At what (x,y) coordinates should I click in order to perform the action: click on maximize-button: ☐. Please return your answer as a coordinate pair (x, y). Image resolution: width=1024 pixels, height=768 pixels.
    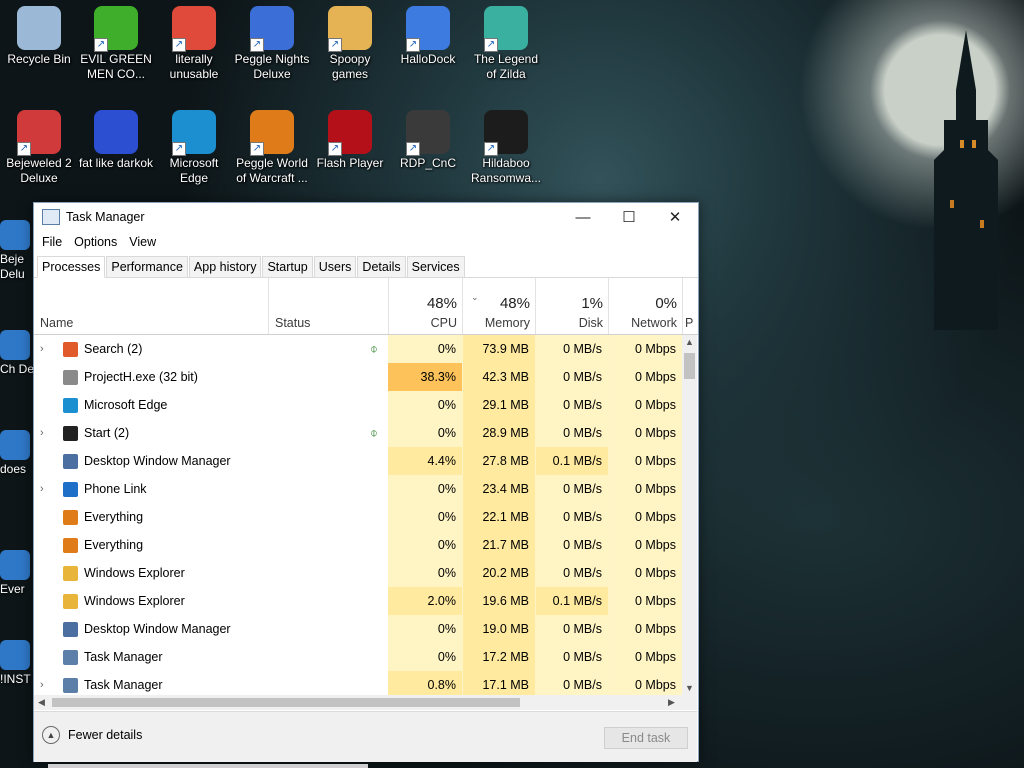
    Looking at the image, I should click on (629, 217).